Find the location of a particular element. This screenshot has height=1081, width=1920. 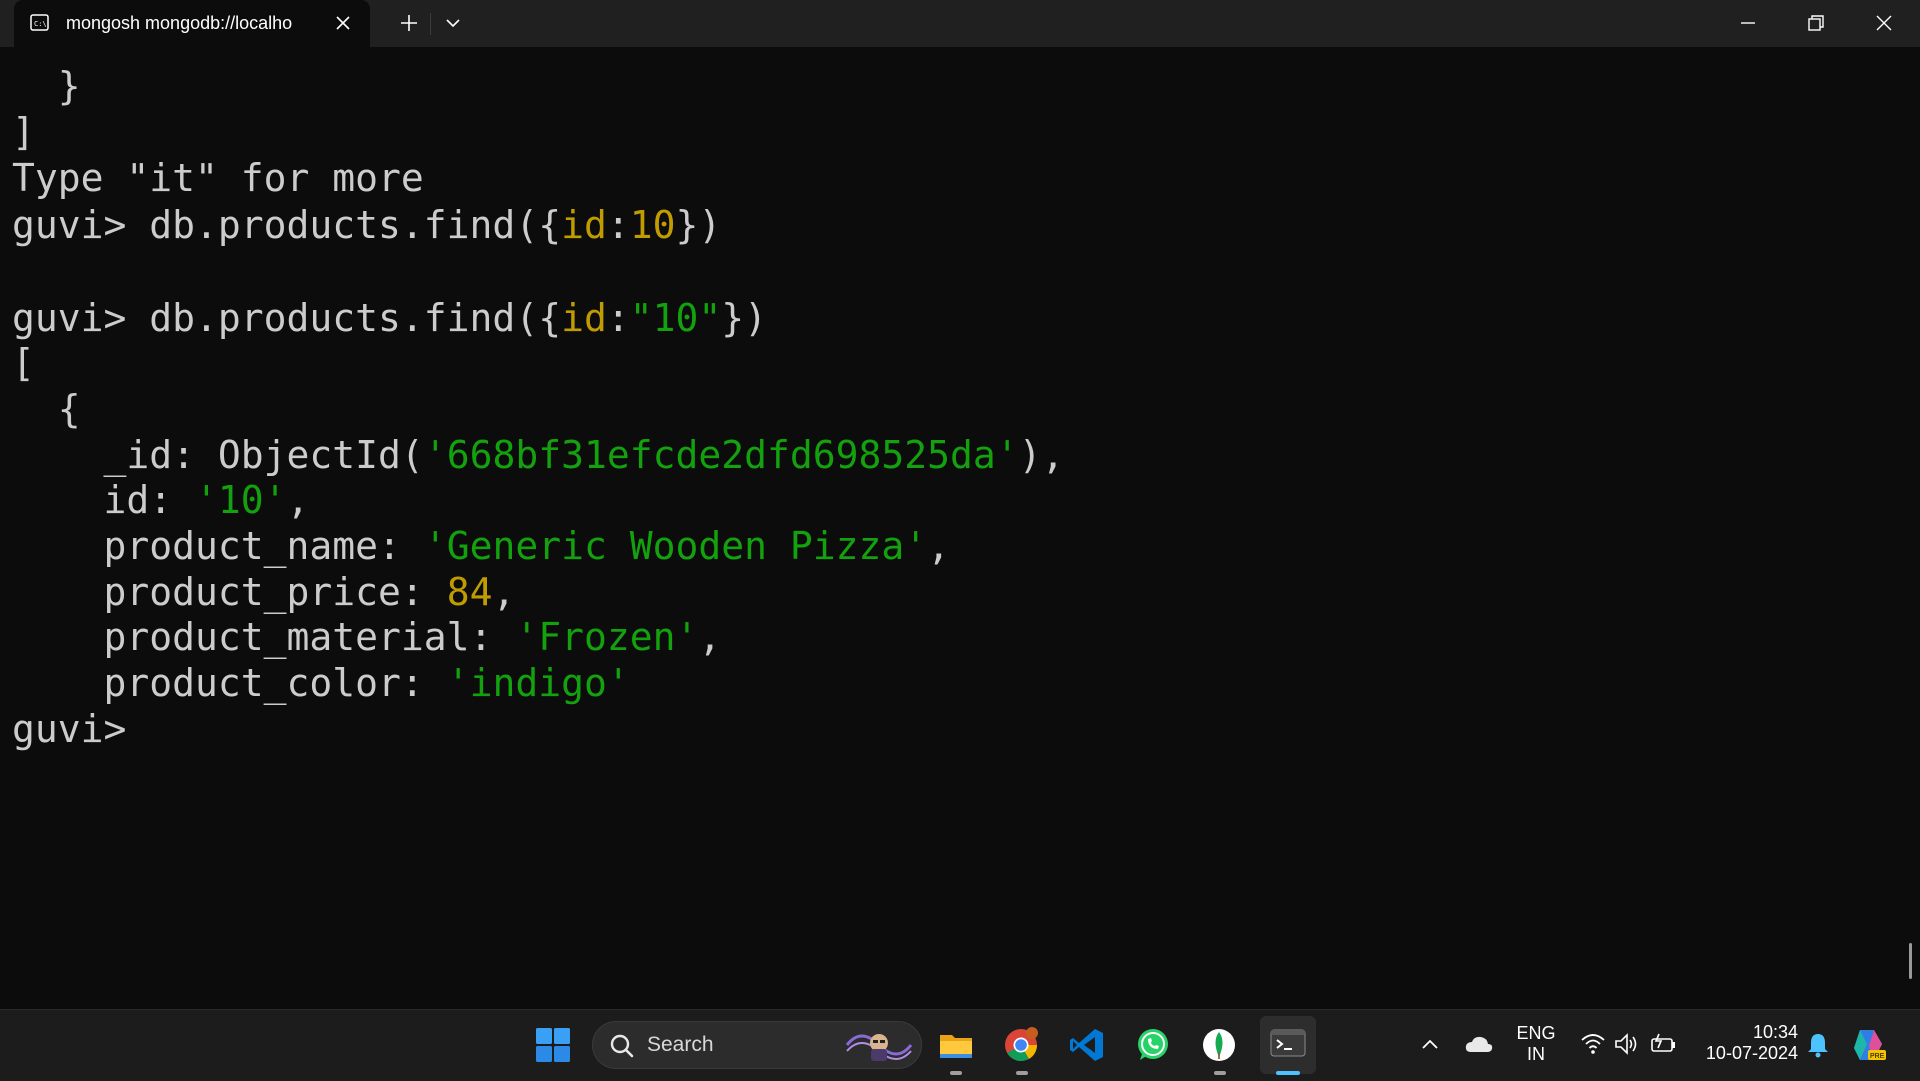

terminal-text: 'Generic Wooden Pizza' is located at coordinates (675, 546).